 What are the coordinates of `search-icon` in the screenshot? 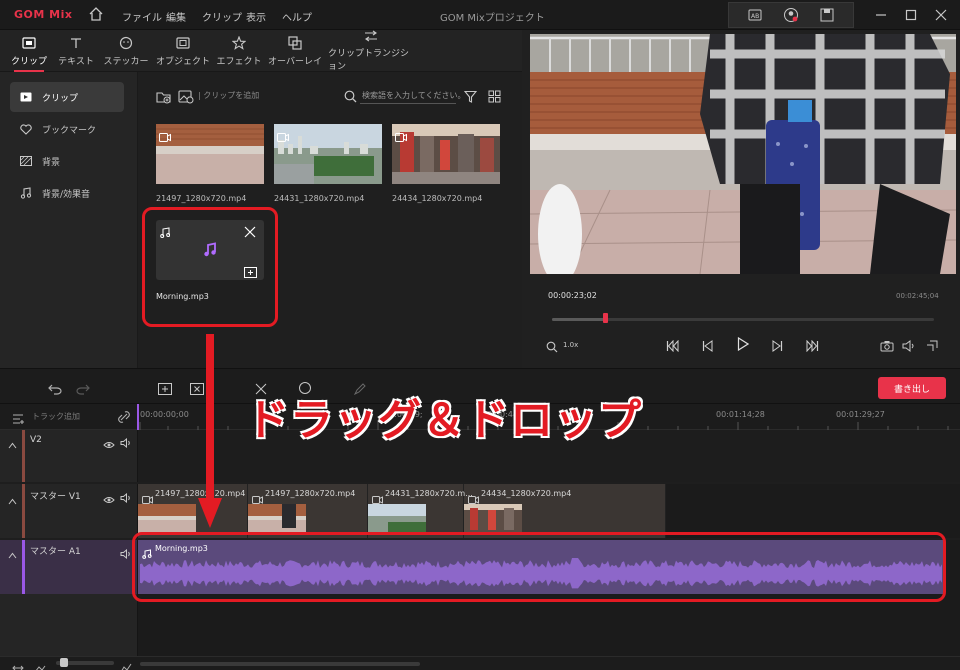 It's located at (350, 97).